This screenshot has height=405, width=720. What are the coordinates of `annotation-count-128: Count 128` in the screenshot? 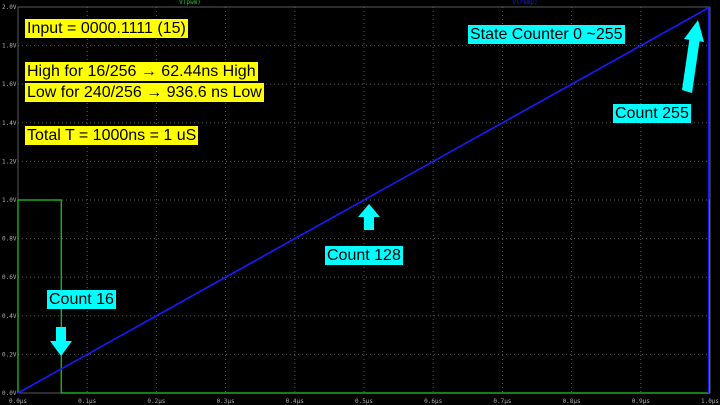 It's located at (364, 255).